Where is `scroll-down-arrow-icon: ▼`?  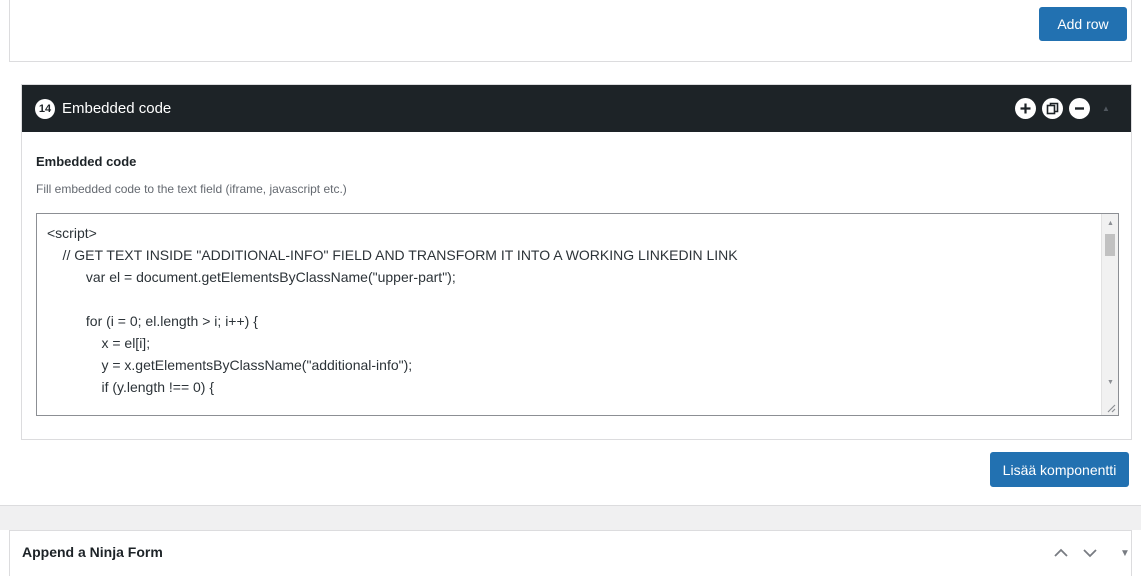 scroll-down-arrow-icon: ▼ is located at coordinates (1110, 382).